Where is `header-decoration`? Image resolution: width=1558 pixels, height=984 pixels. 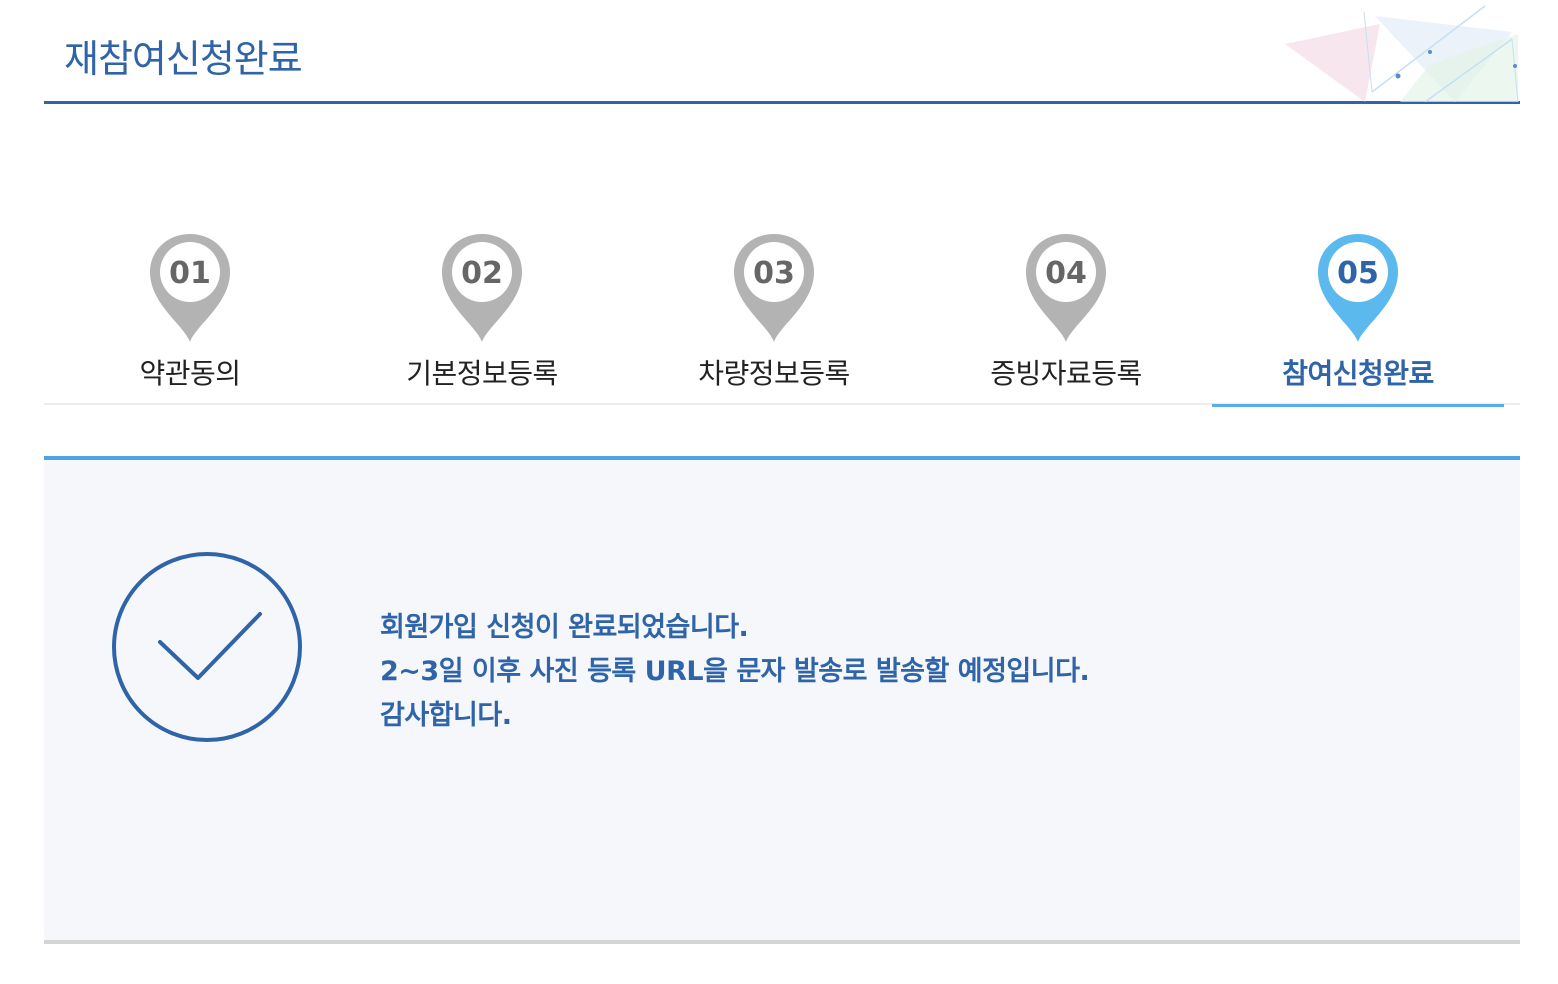
header-decoration is located at coordinates (1402, 53).